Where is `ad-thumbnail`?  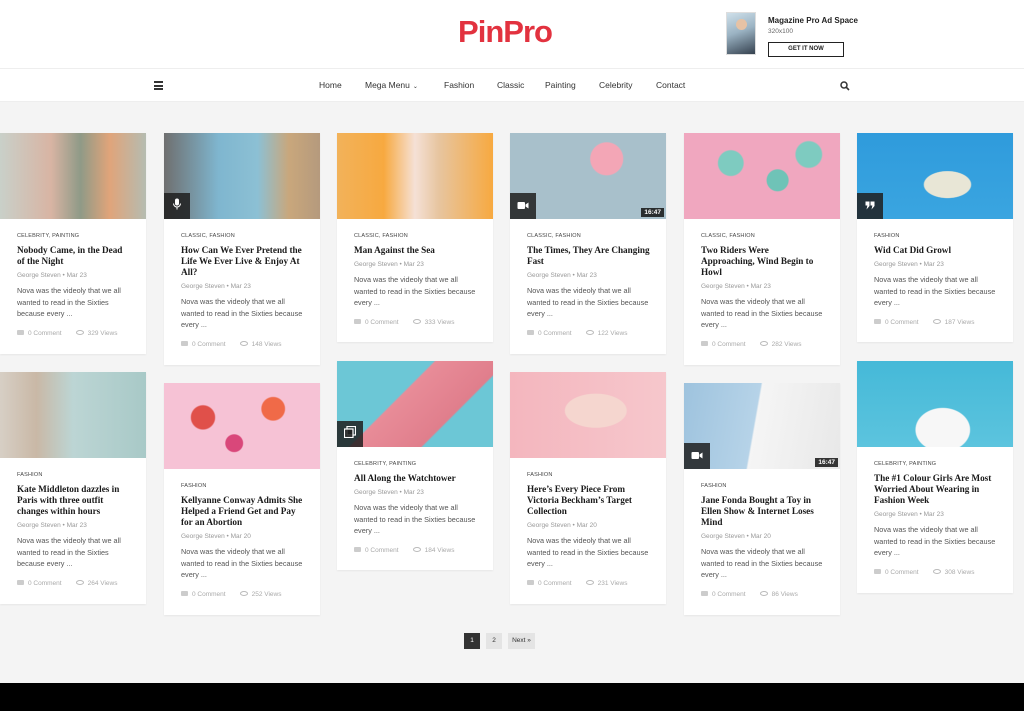 ad-thumbnail is located at coordinates (741, 33).